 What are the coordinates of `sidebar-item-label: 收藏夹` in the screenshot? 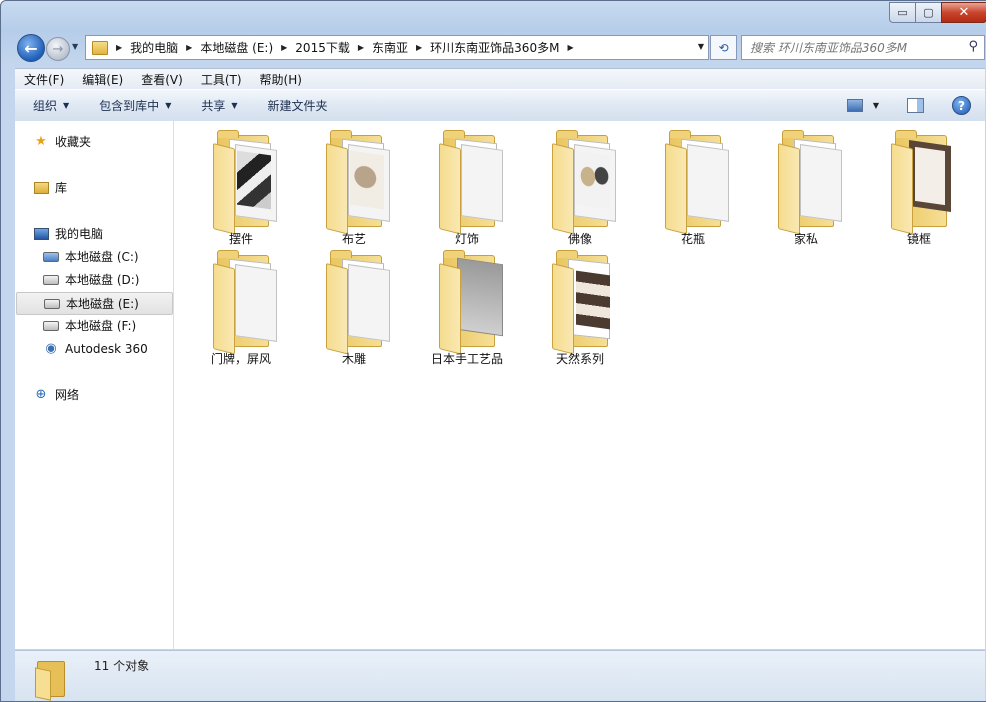 It's located at (73, 142).